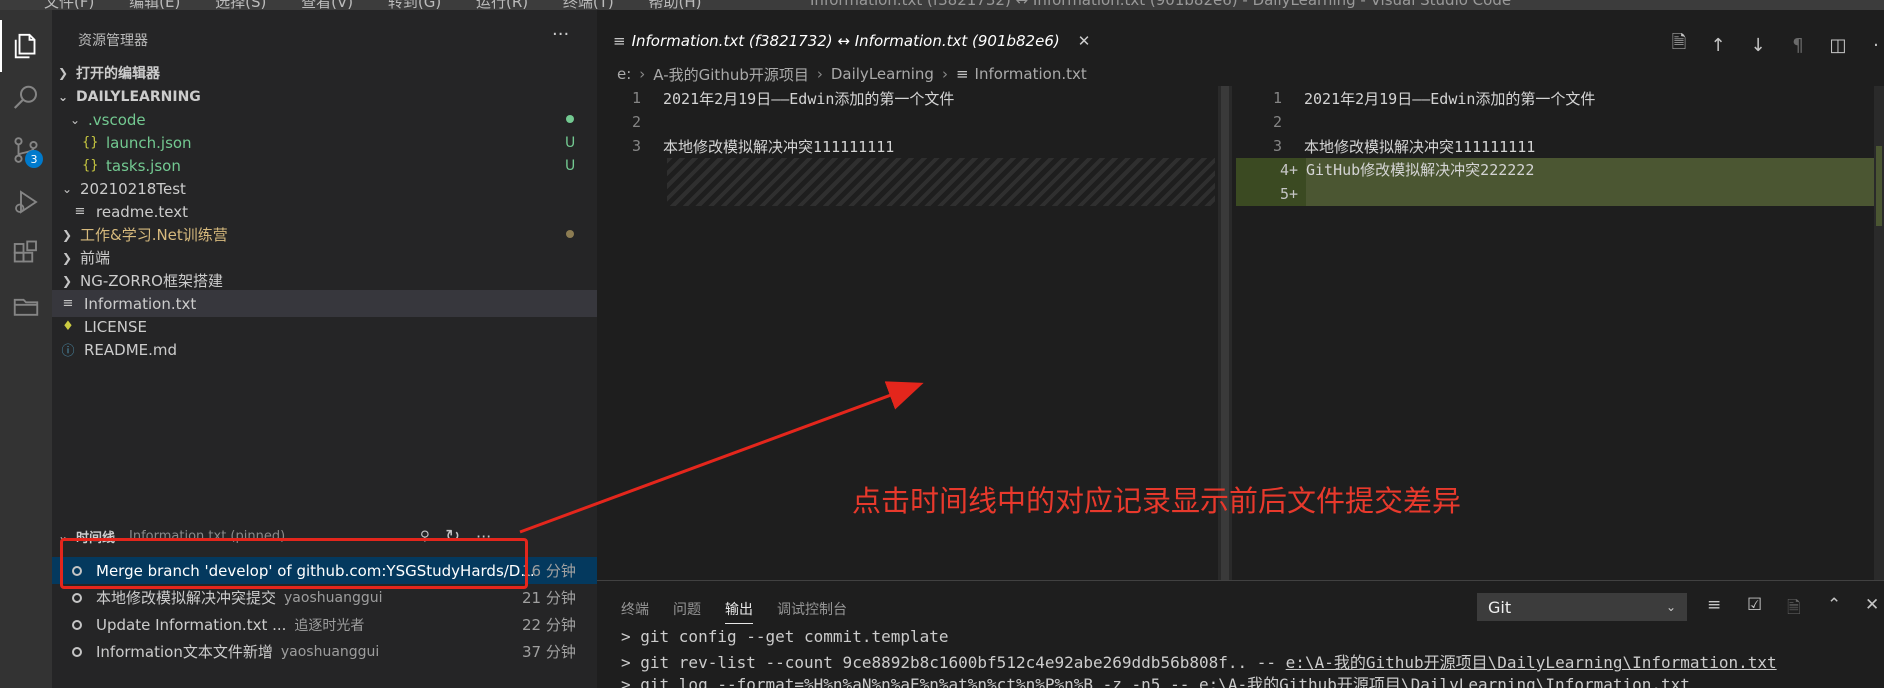 Image resolution: width=1884 pixels, height=688 pixels. I want to click on remote-explorer-button, so click(26, 306).